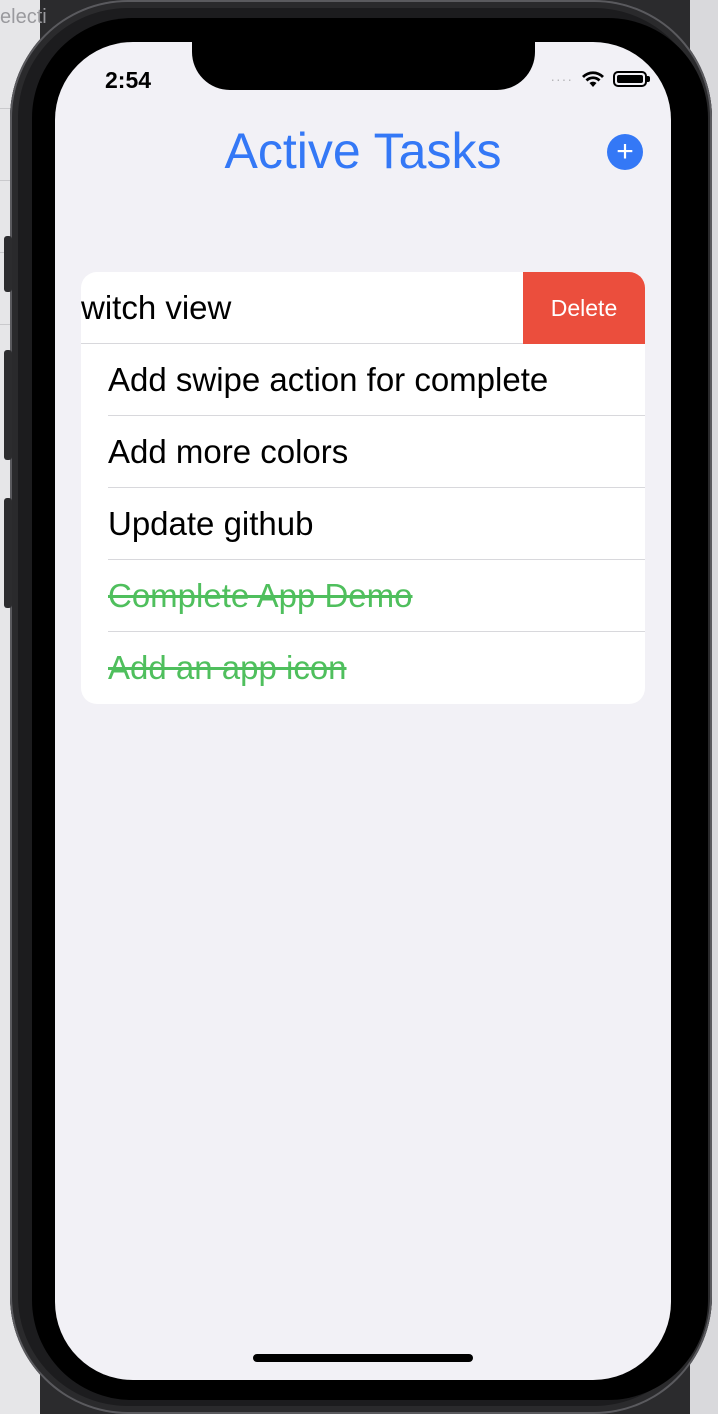 The height and width of the screenshot is (1414, 718). I want to click on volume-down-button, so click(8, 553).